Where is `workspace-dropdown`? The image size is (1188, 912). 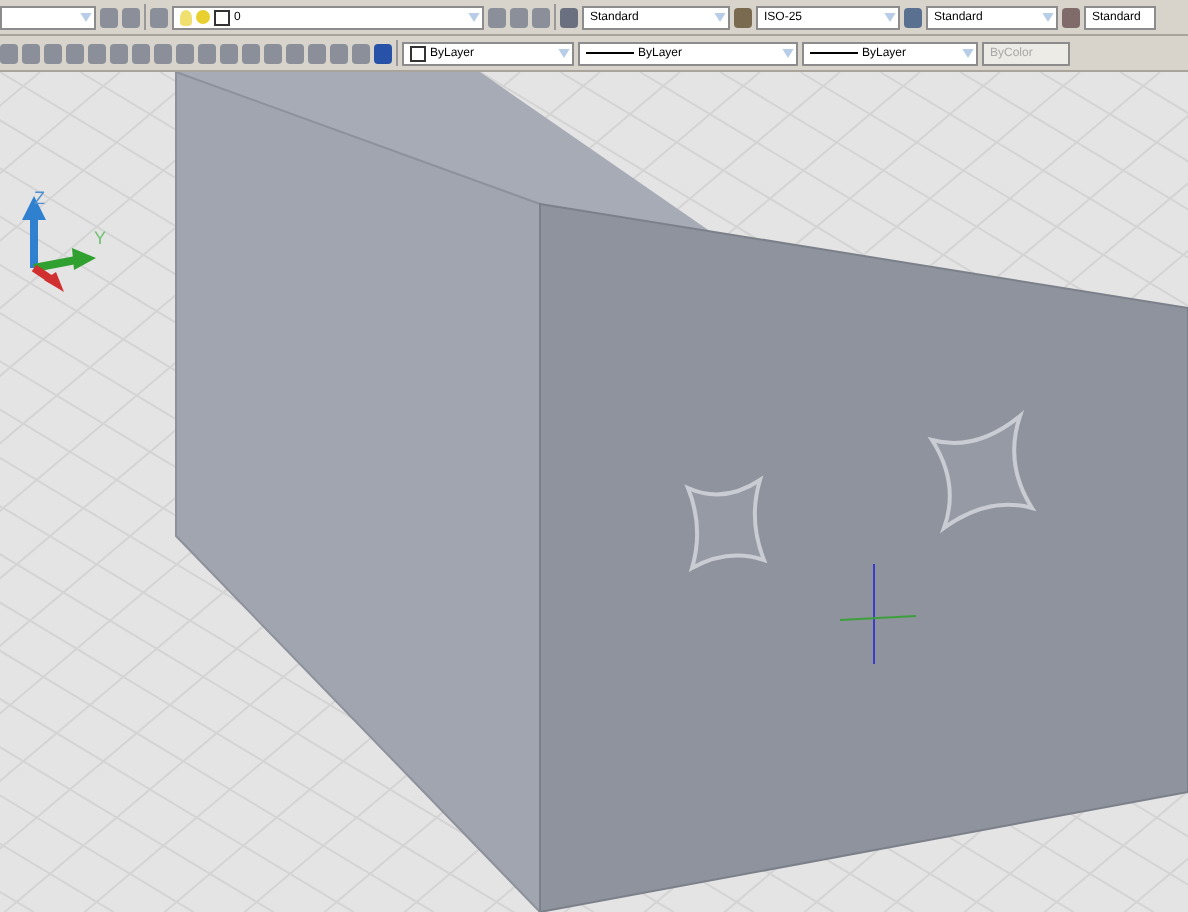 workspace-dropdown is located at coordinates (48, 17).